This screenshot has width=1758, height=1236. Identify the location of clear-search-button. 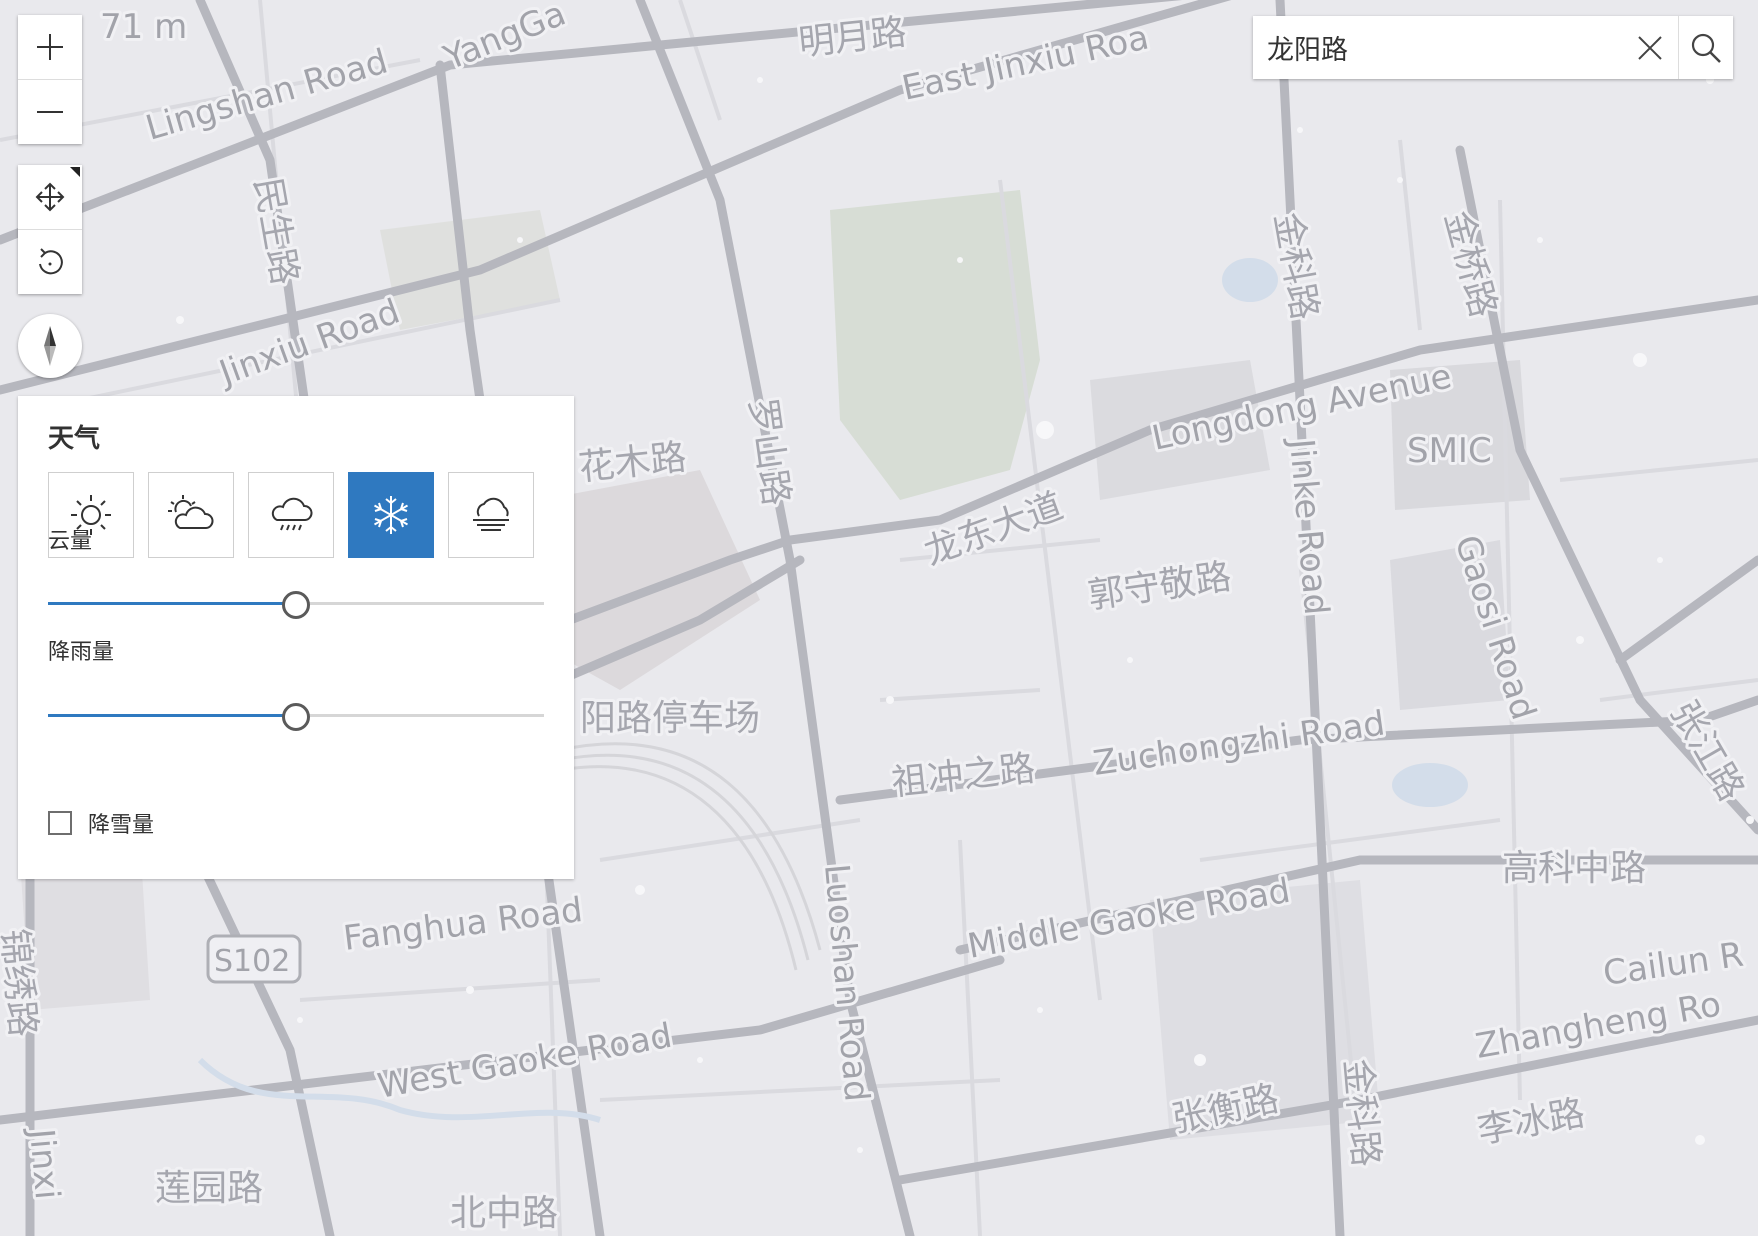
(1650, 47).